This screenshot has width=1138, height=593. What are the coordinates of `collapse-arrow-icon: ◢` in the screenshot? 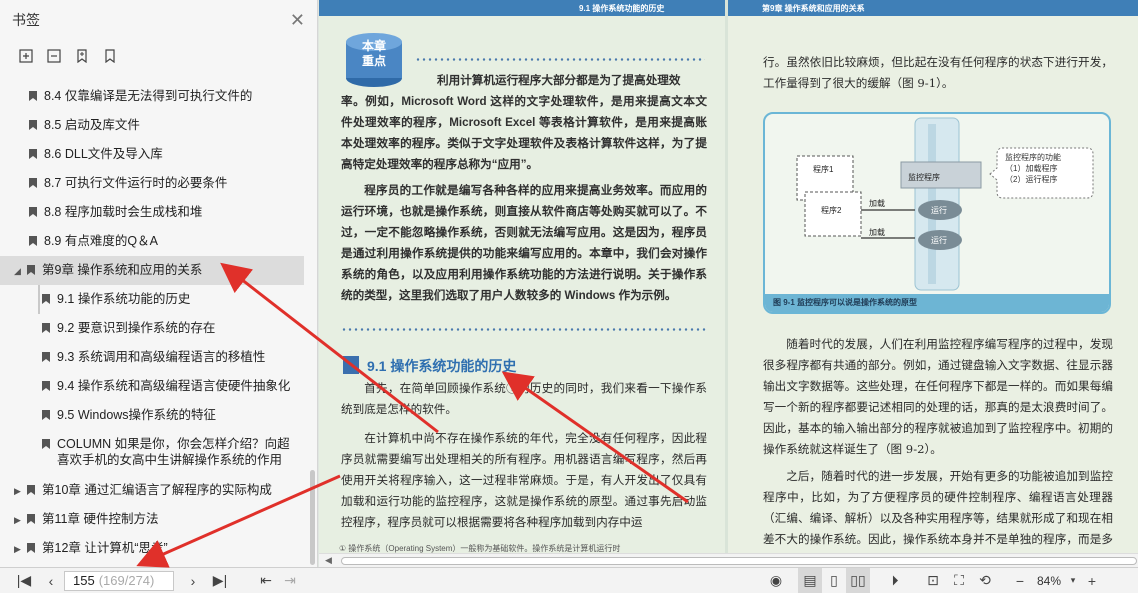 It's located at (20, 270).